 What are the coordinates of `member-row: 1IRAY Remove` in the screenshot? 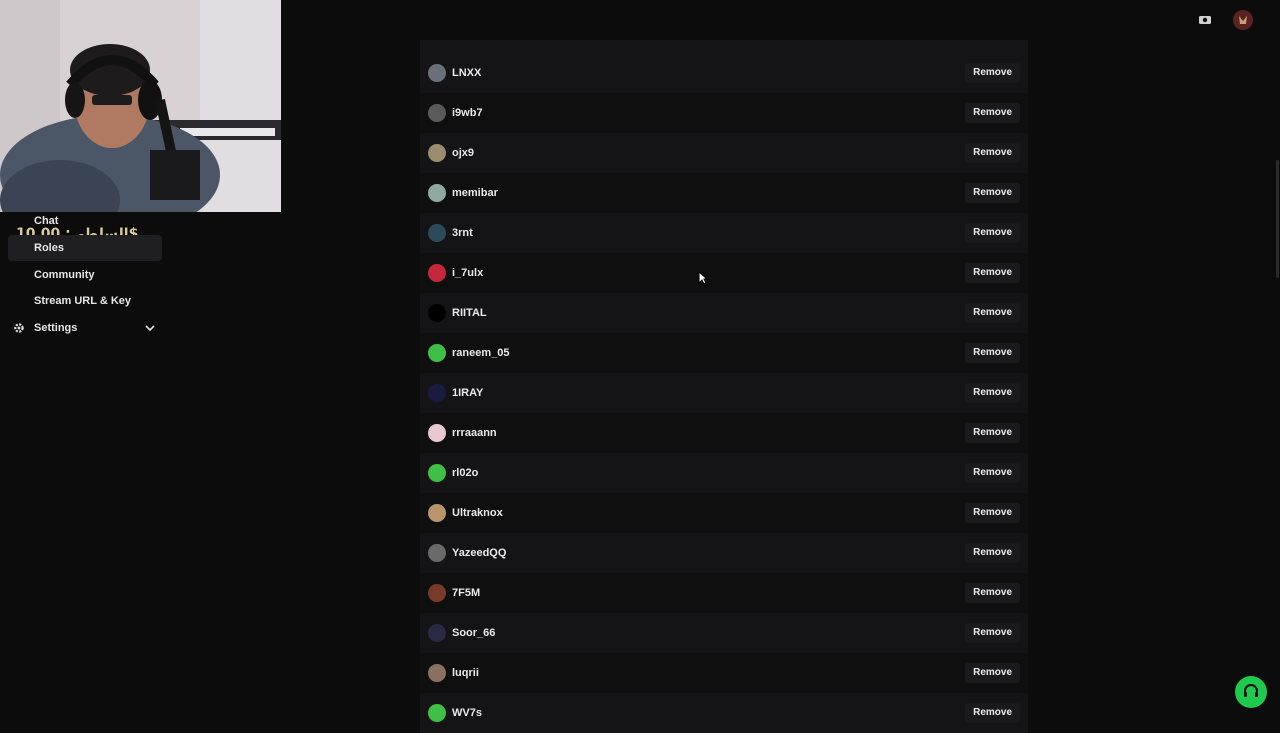 It's located at (724, 393).